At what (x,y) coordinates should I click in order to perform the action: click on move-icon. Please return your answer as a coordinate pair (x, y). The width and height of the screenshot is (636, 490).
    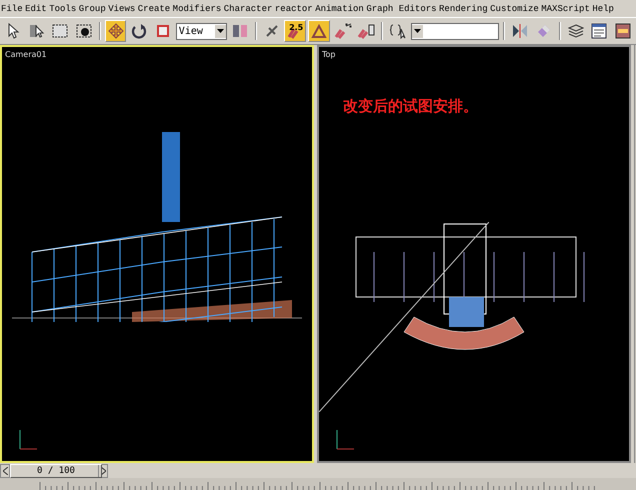
    Looking at the image, I should click on (116, 31).